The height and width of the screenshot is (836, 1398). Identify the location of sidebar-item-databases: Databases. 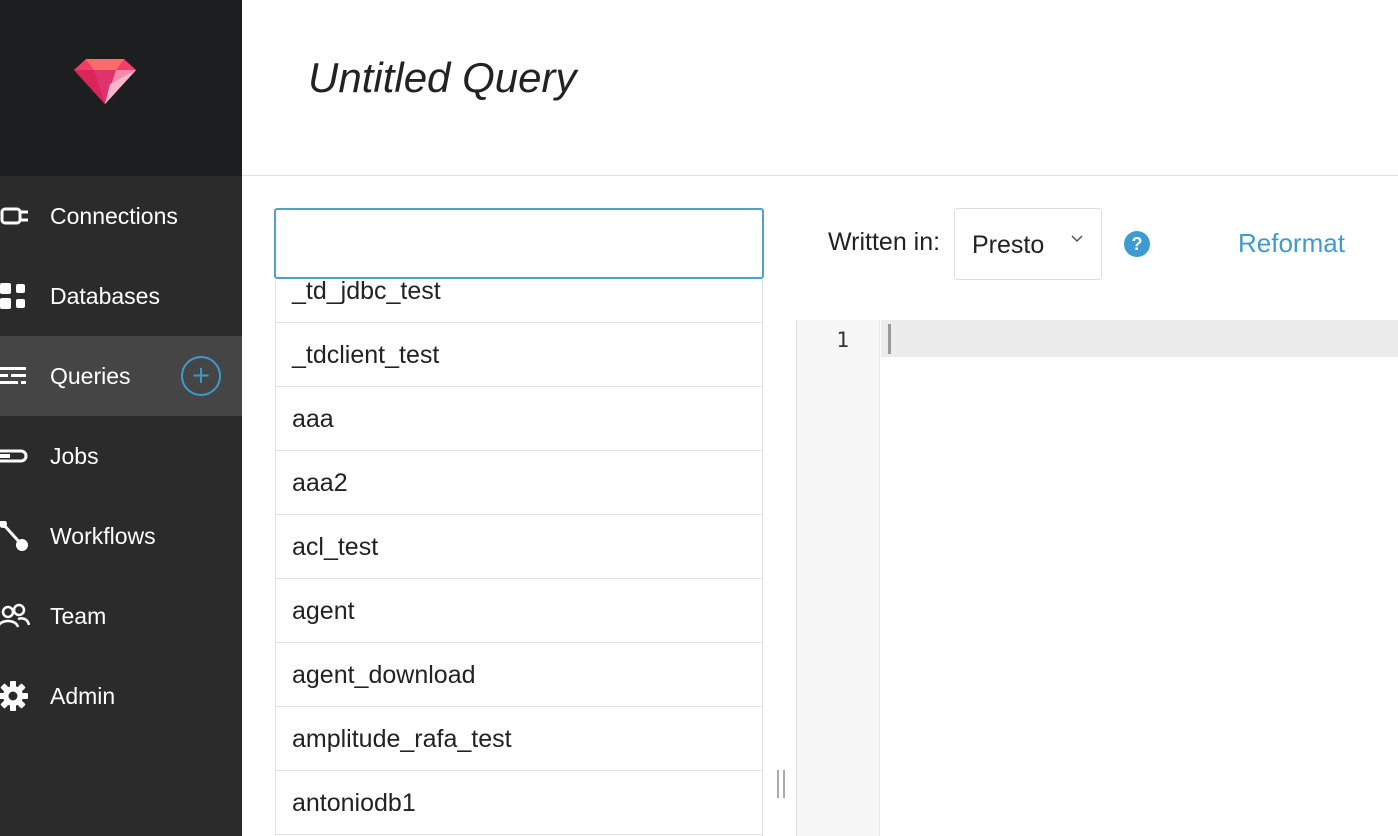
(121, 296).